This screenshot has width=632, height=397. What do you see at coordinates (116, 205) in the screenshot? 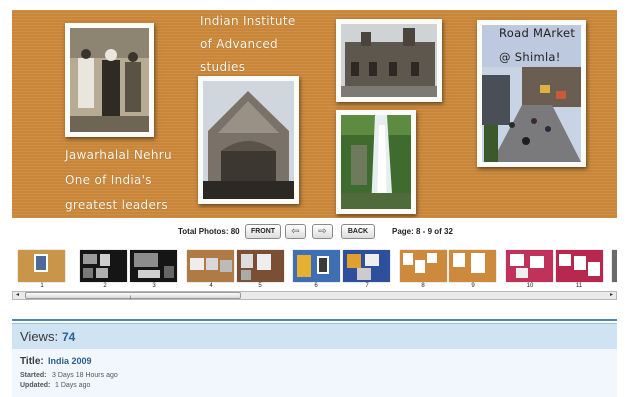
I see `nehru-caption-line3: greatest leaders` at bounding box center [116, 205].